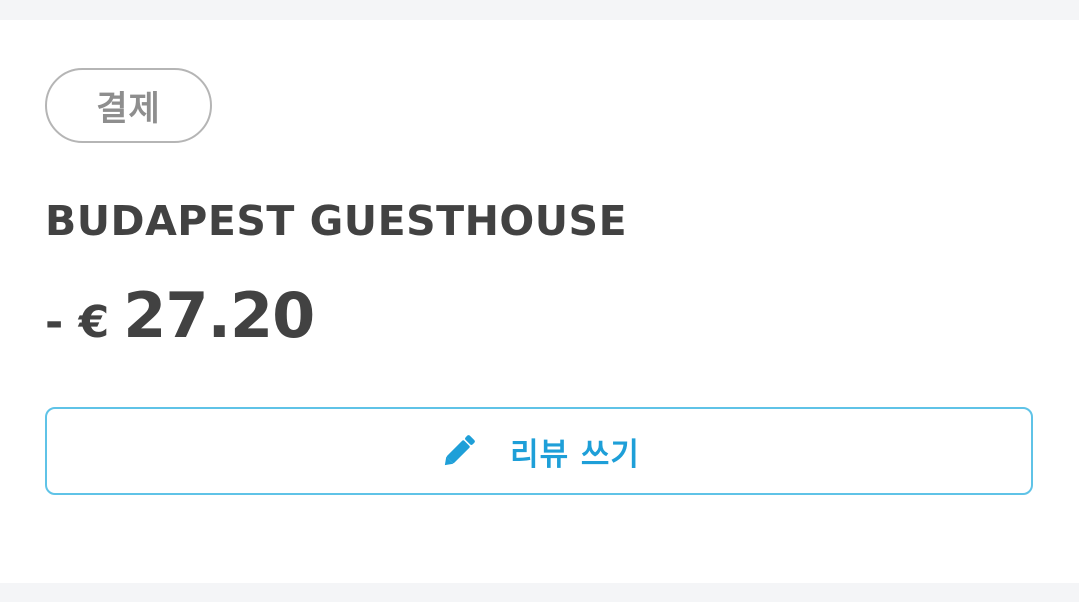 The width and height of the screenshot is (1079, 602). I want to click on top-separator, so click(539, 10).